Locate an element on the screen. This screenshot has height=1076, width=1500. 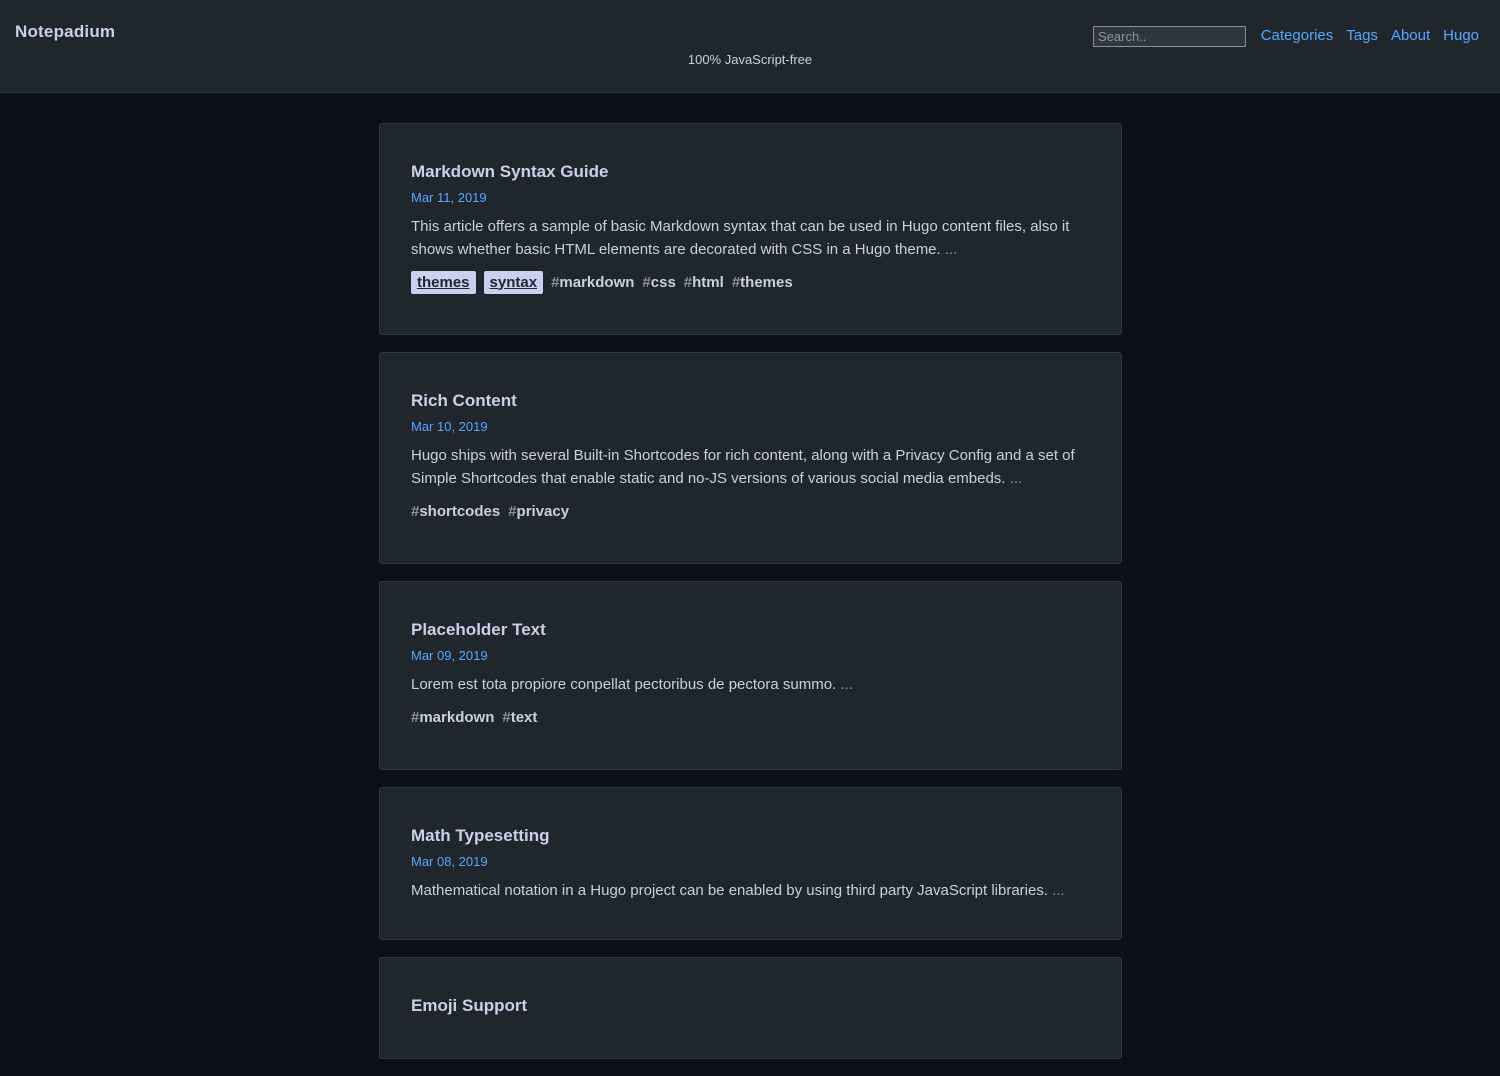
tag-label: themes is located at coordinates (766, 282).